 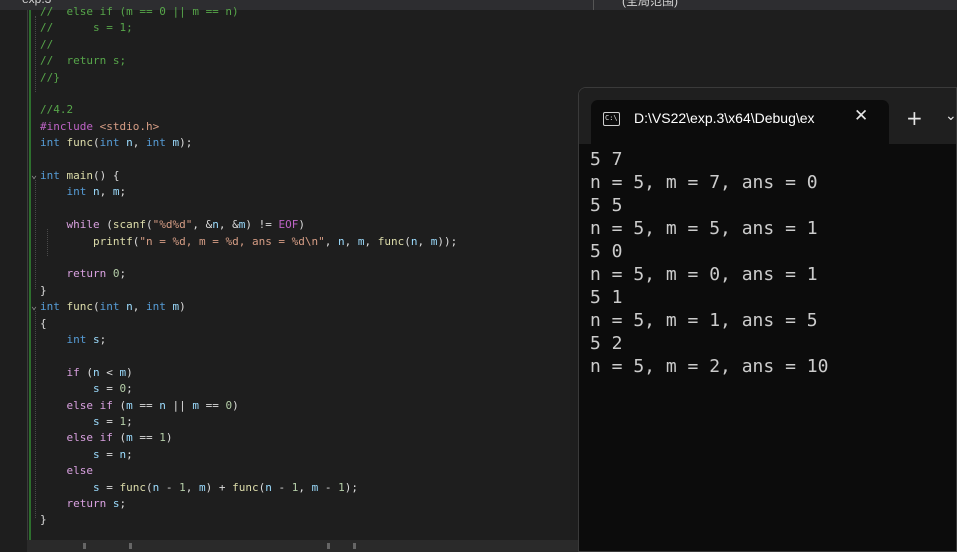 What do you see at coordinates (50, 78) in the screenshot?
I see `code-line: //}` at bounding box center [50, 78].